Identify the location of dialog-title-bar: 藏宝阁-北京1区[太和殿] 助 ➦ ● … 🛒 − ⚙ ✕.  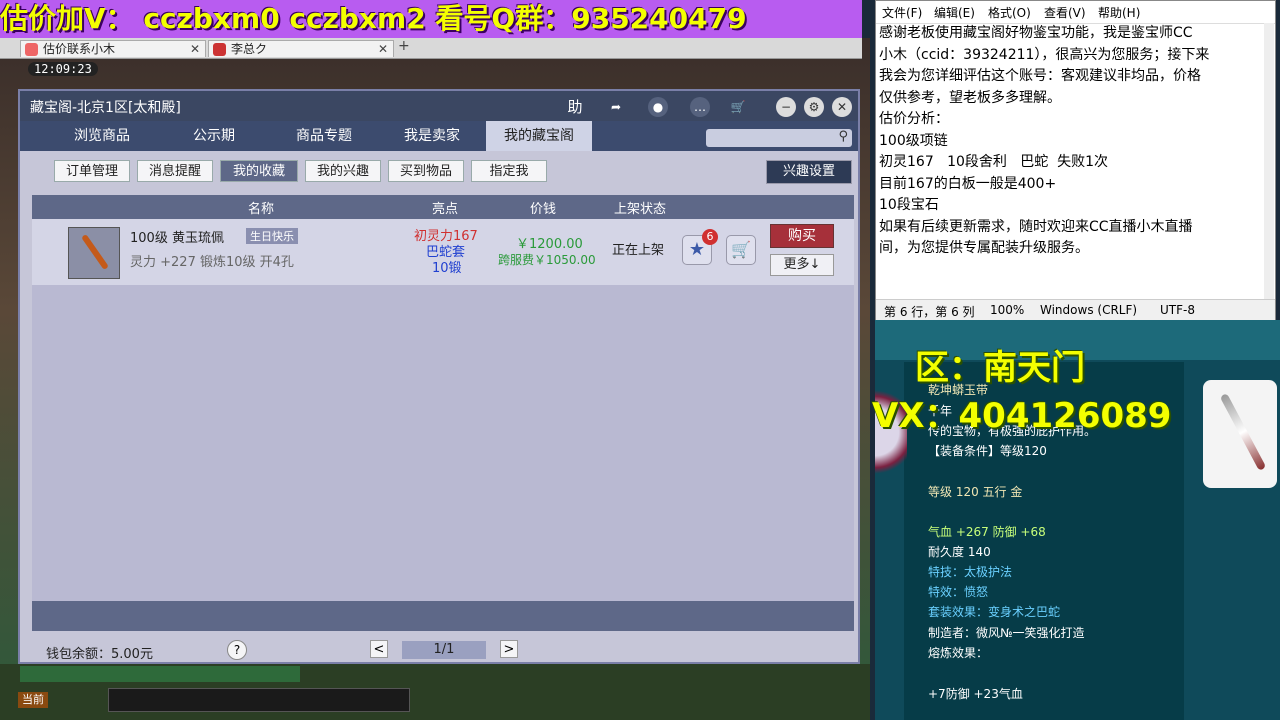
(439, 106).